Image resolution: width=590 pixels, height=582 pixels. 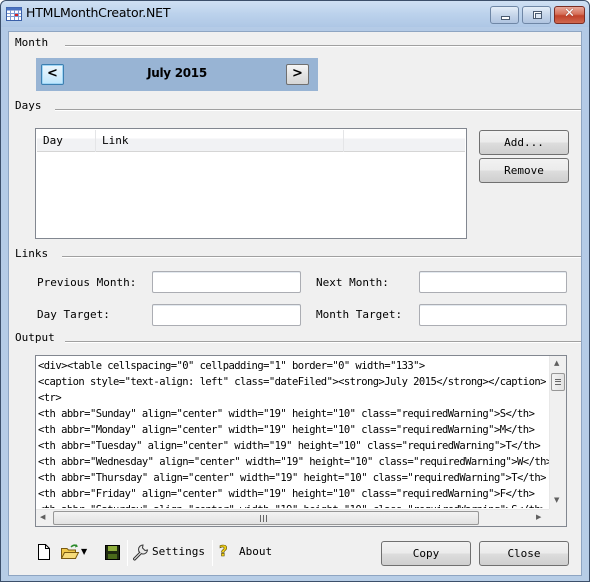 I want to click on month-navigator: < July 2015 >, so click(x=177, y=74).